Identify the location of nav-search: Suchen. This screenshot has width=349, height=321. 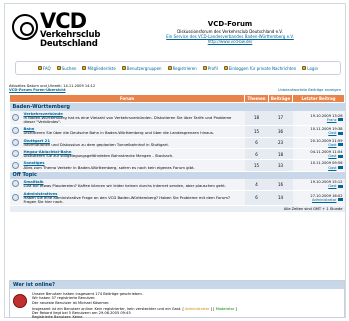
(66, 68).